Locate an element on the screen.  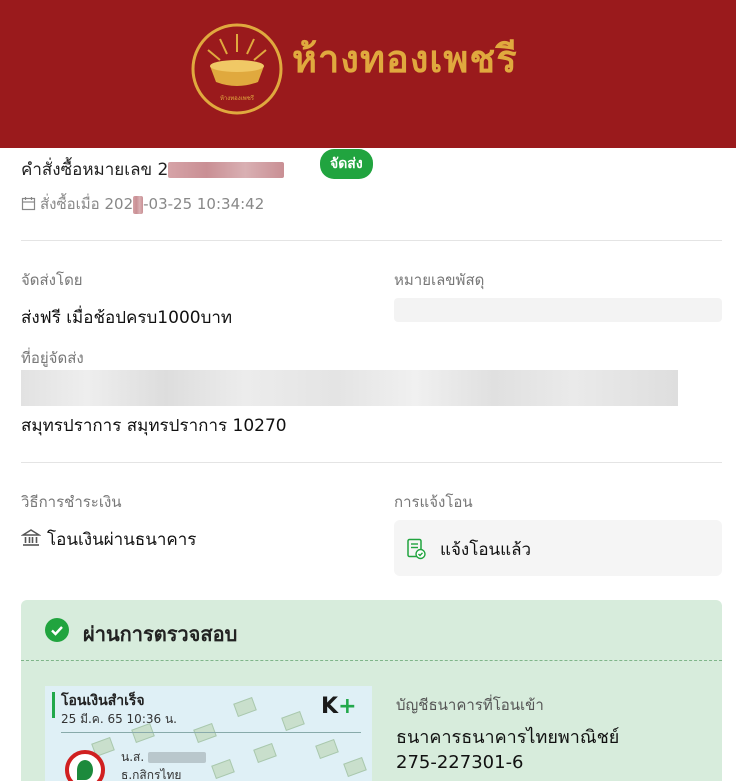
payment-method-text: โอนเงินผ่านธนาคาร is located at coordinates (122, 540).